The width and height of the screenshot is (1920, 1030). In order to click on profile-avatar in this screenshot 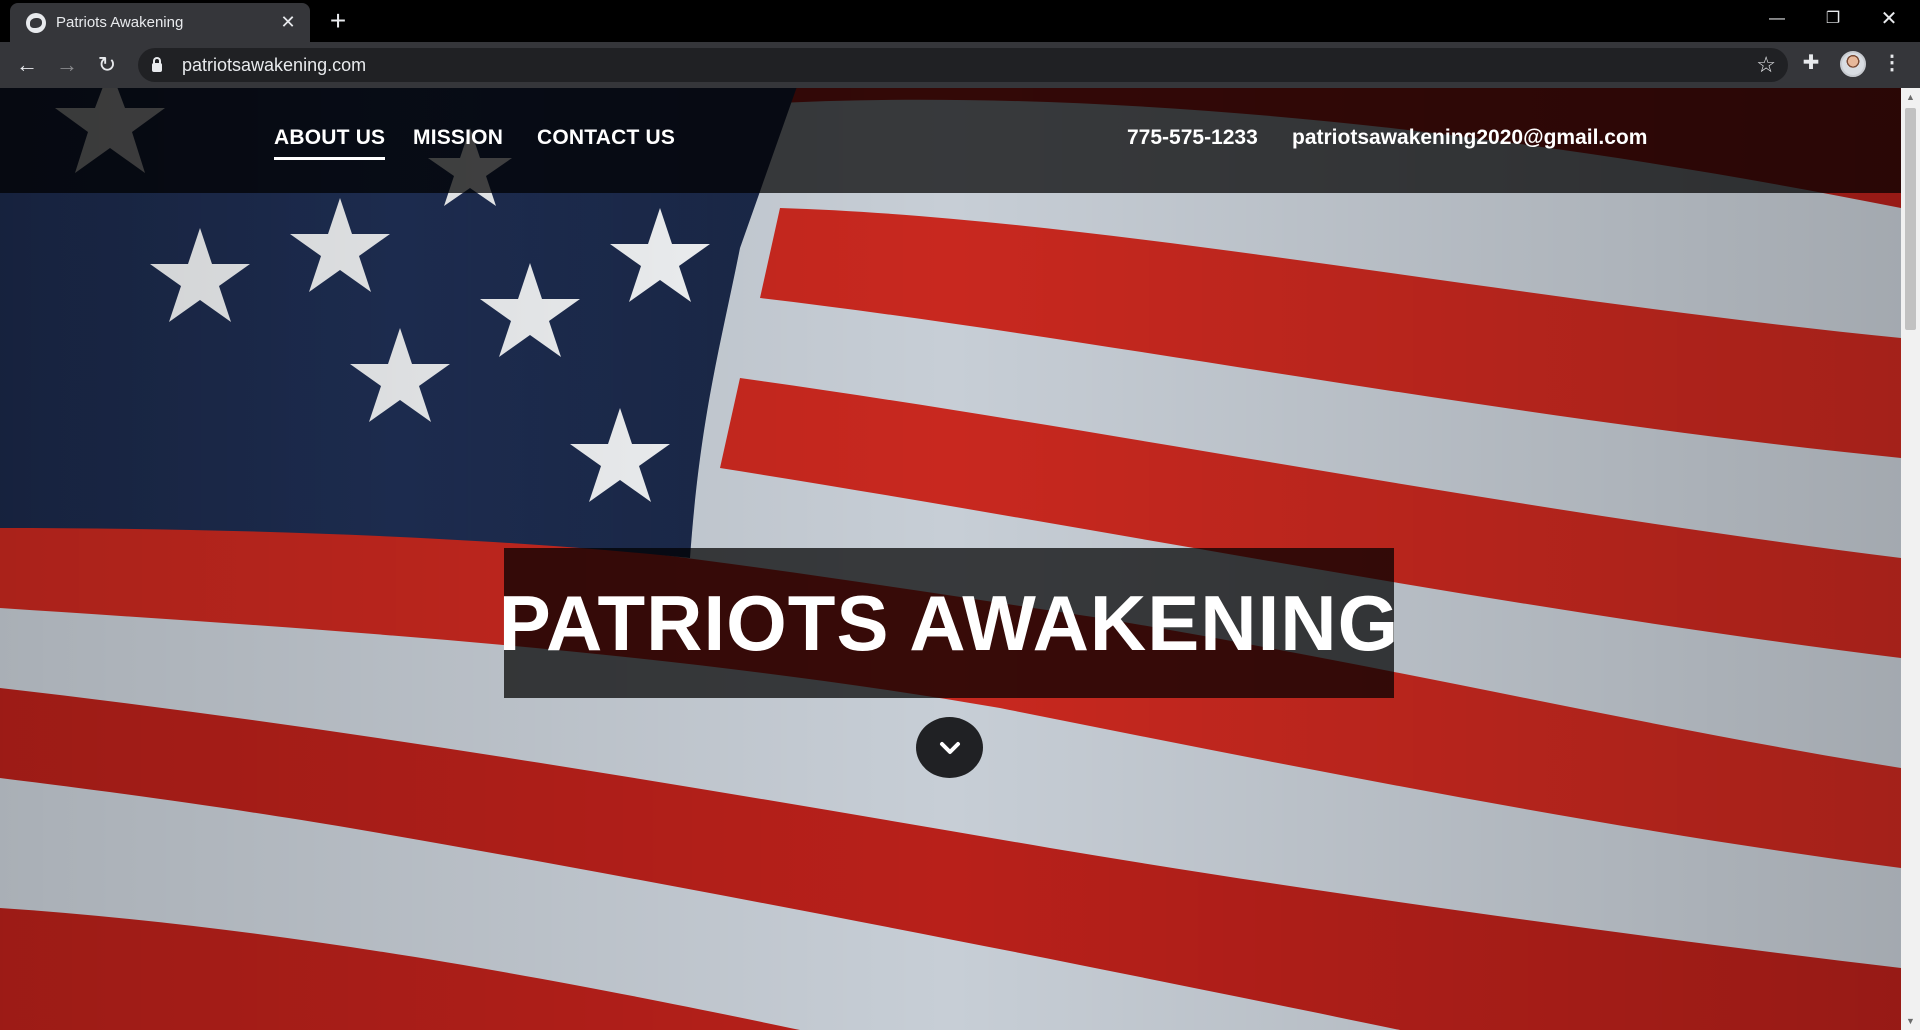, I will do `click(1853, 64)`.